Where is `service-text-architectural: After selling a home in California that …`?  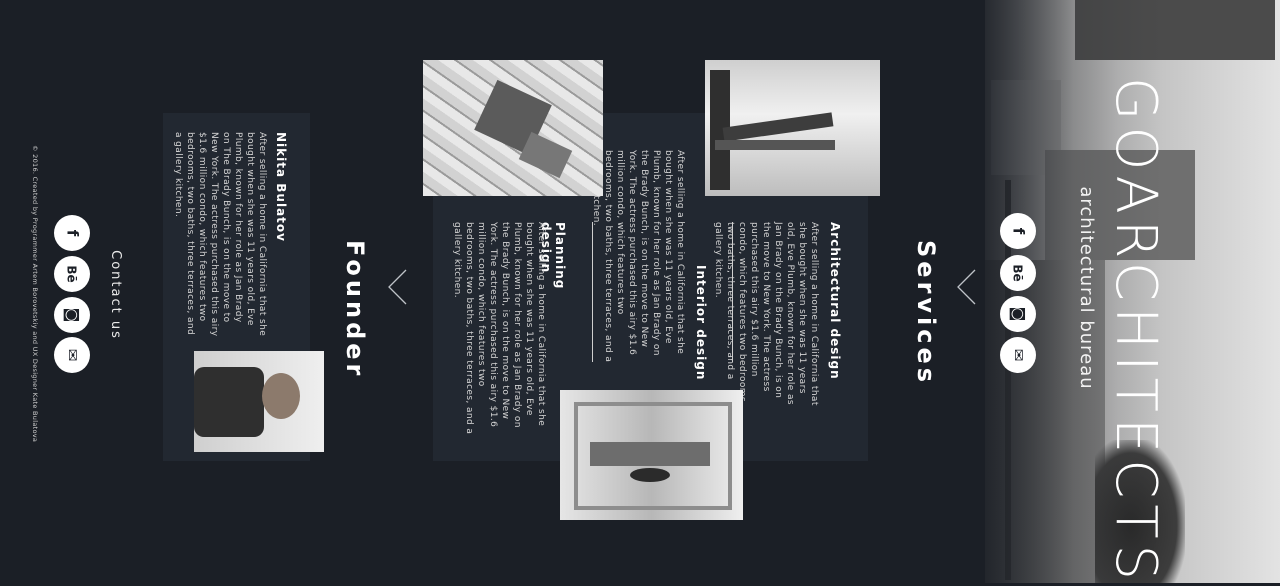 service-text-architectural: After selling a home in California that … is located at coordinates (766, 314).